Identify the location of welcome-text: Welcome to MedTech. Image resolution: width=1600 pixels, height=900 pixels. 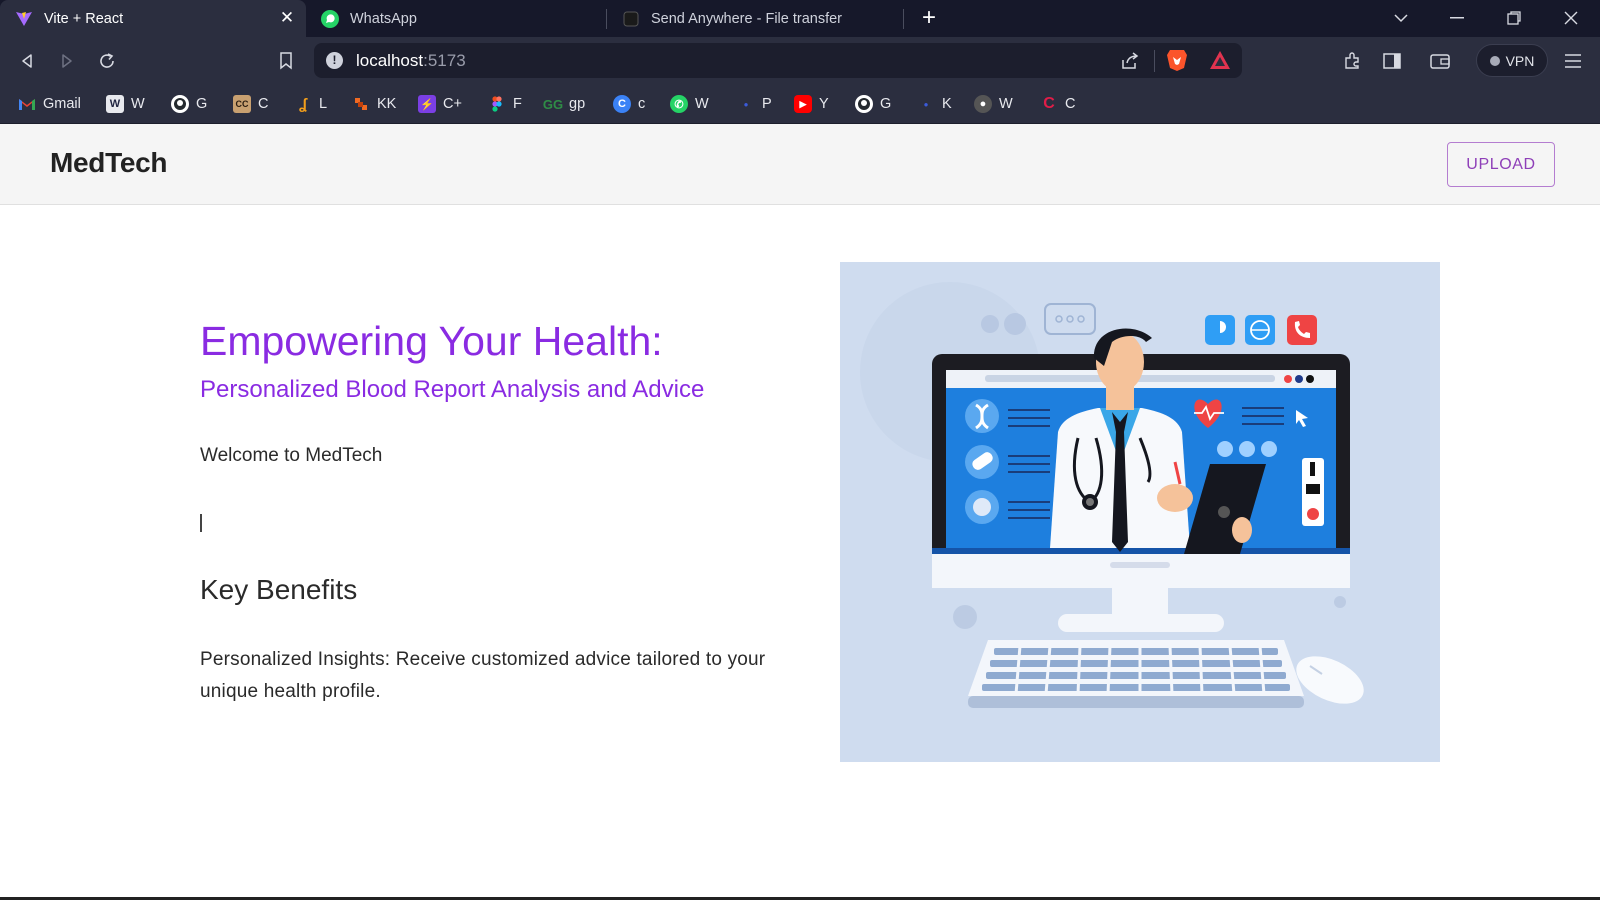
(291, 455).